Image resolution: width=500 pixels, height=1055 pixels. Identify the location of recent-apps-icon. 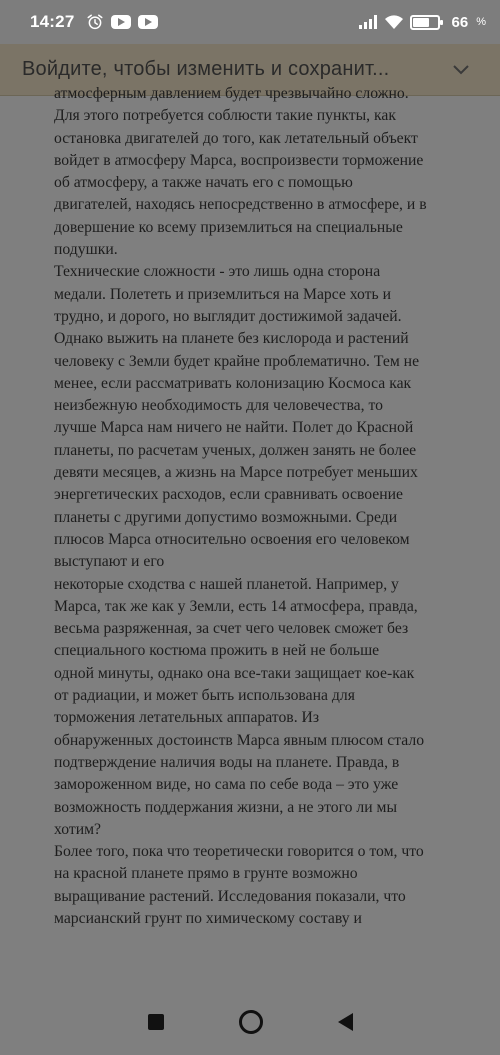
(155, 1021).